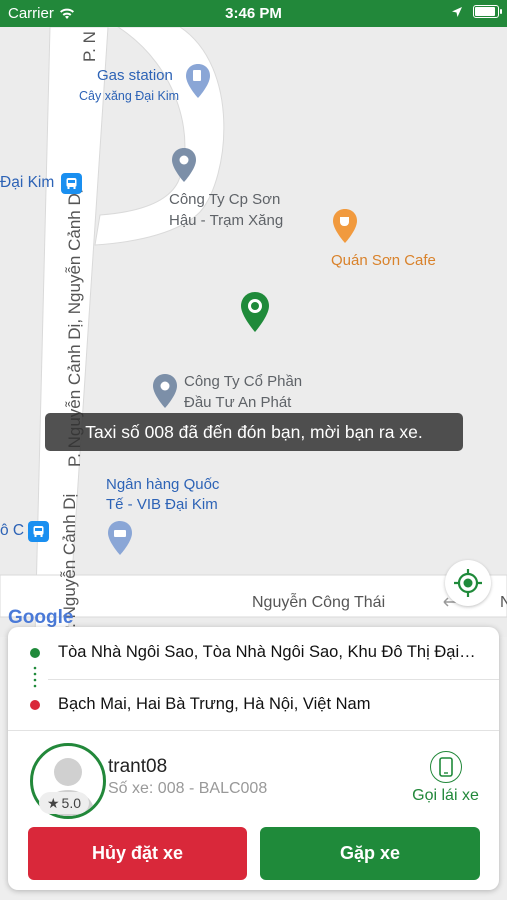  Describe the element at coordinates (457, 11) in the screenshot. I see `location-arrow-icon` at that location.